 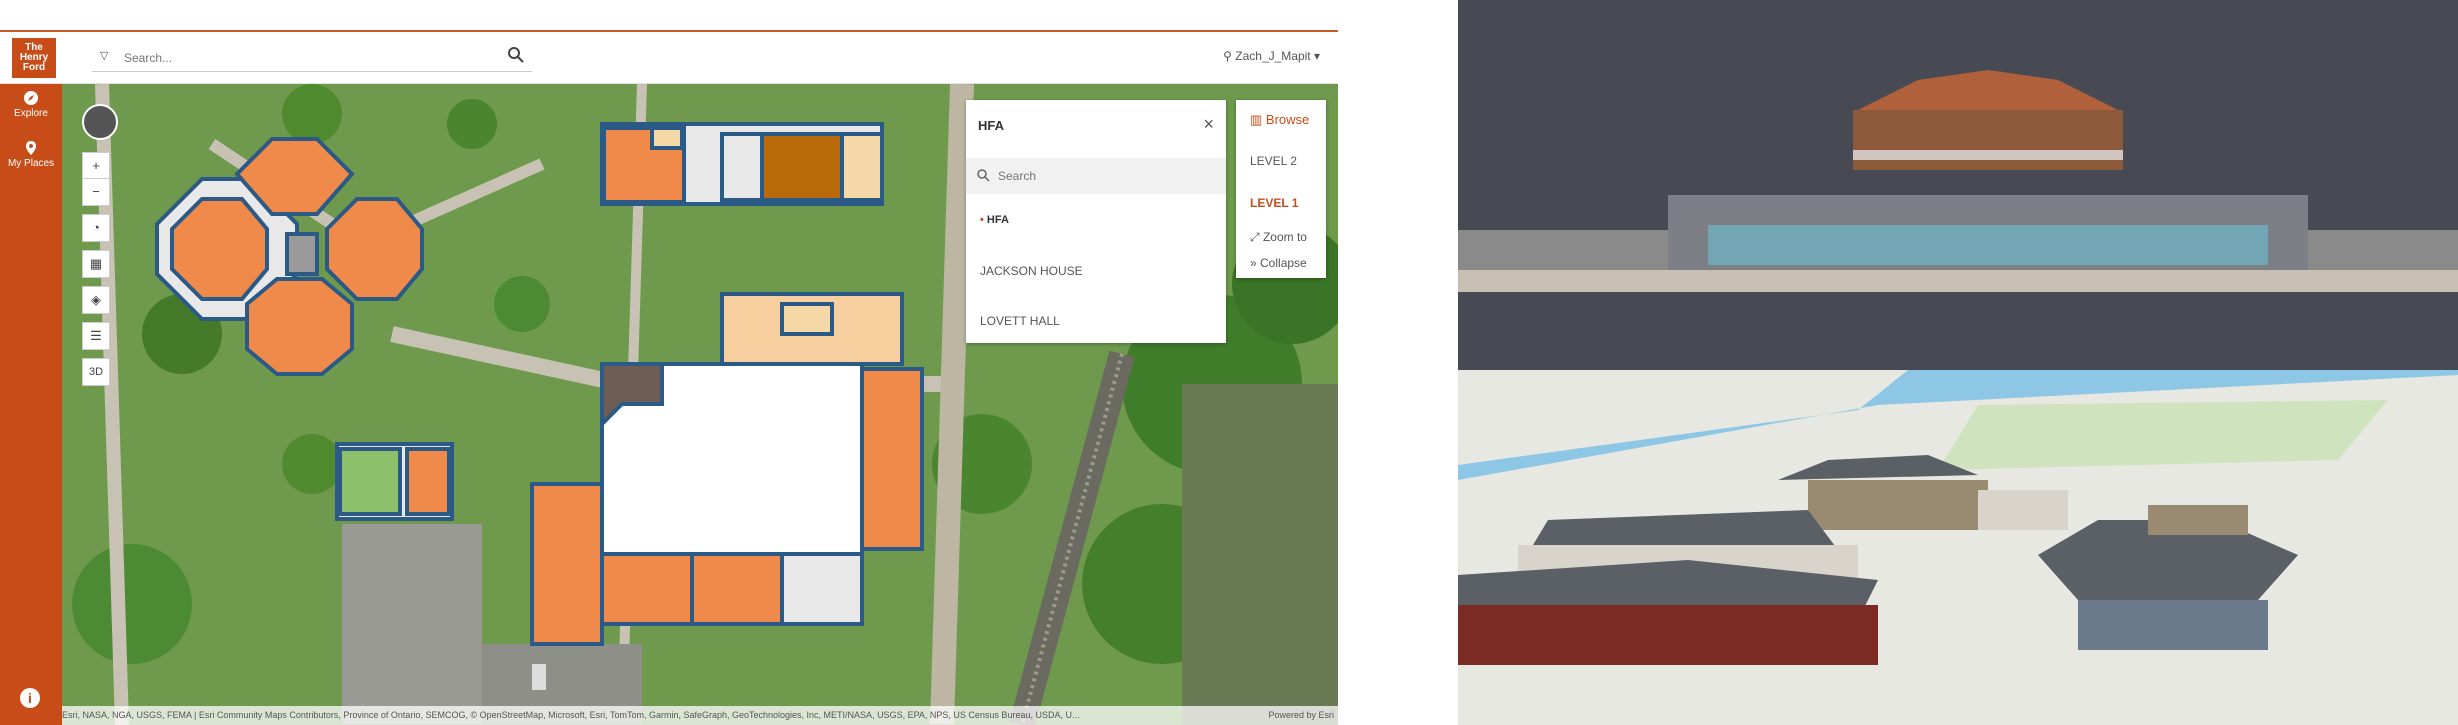 I want to click on list-icon: ☰, so click(x=96, y=336).